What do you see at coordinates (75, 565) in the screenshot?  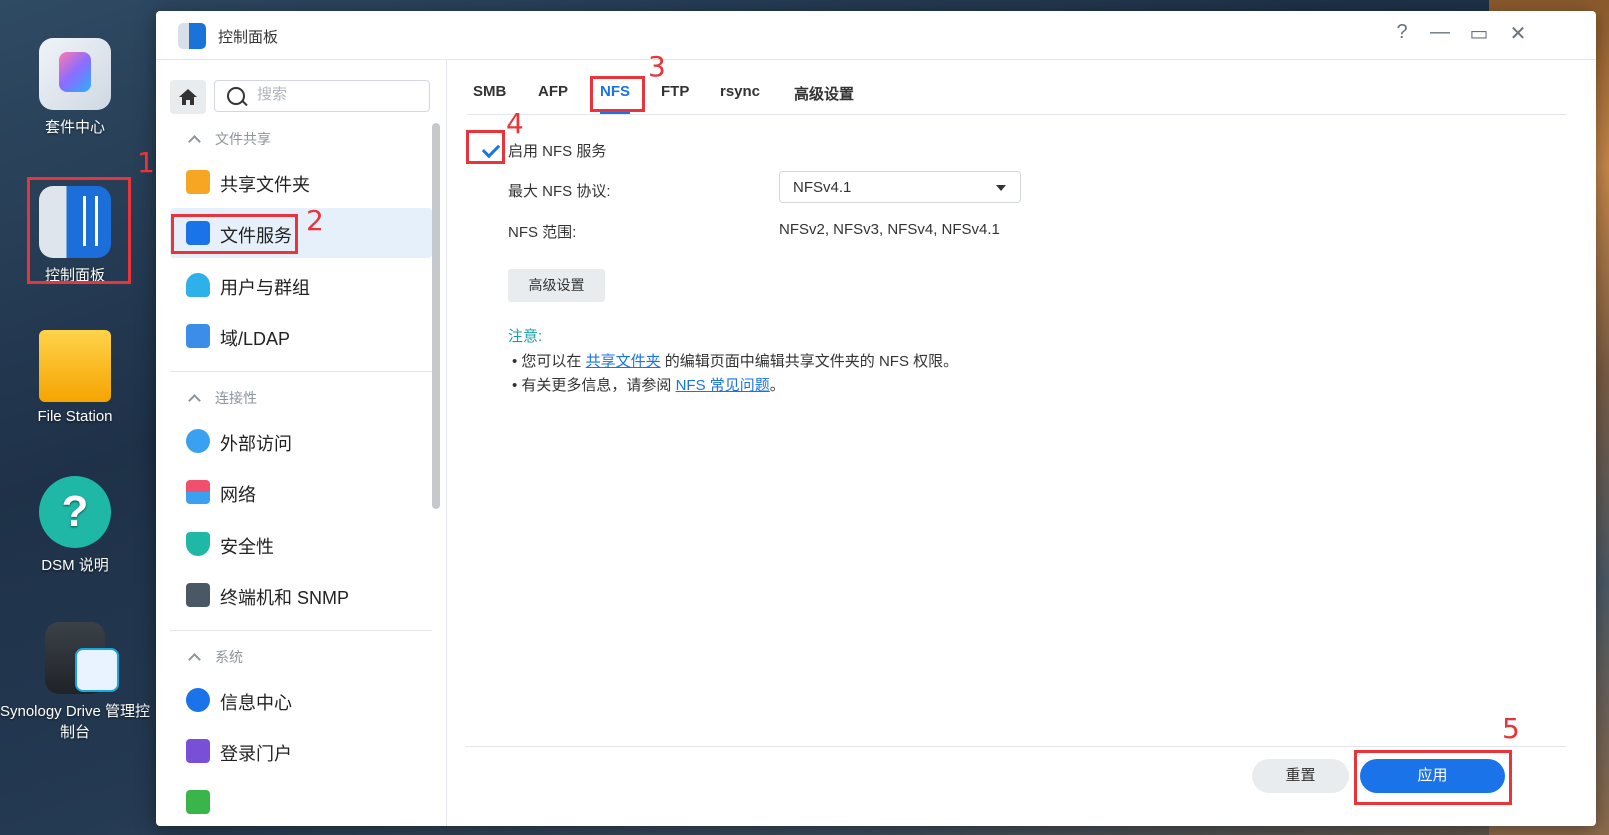 I see `desktop-icon-label: DSM 说明` at bounding box center [75, 565].